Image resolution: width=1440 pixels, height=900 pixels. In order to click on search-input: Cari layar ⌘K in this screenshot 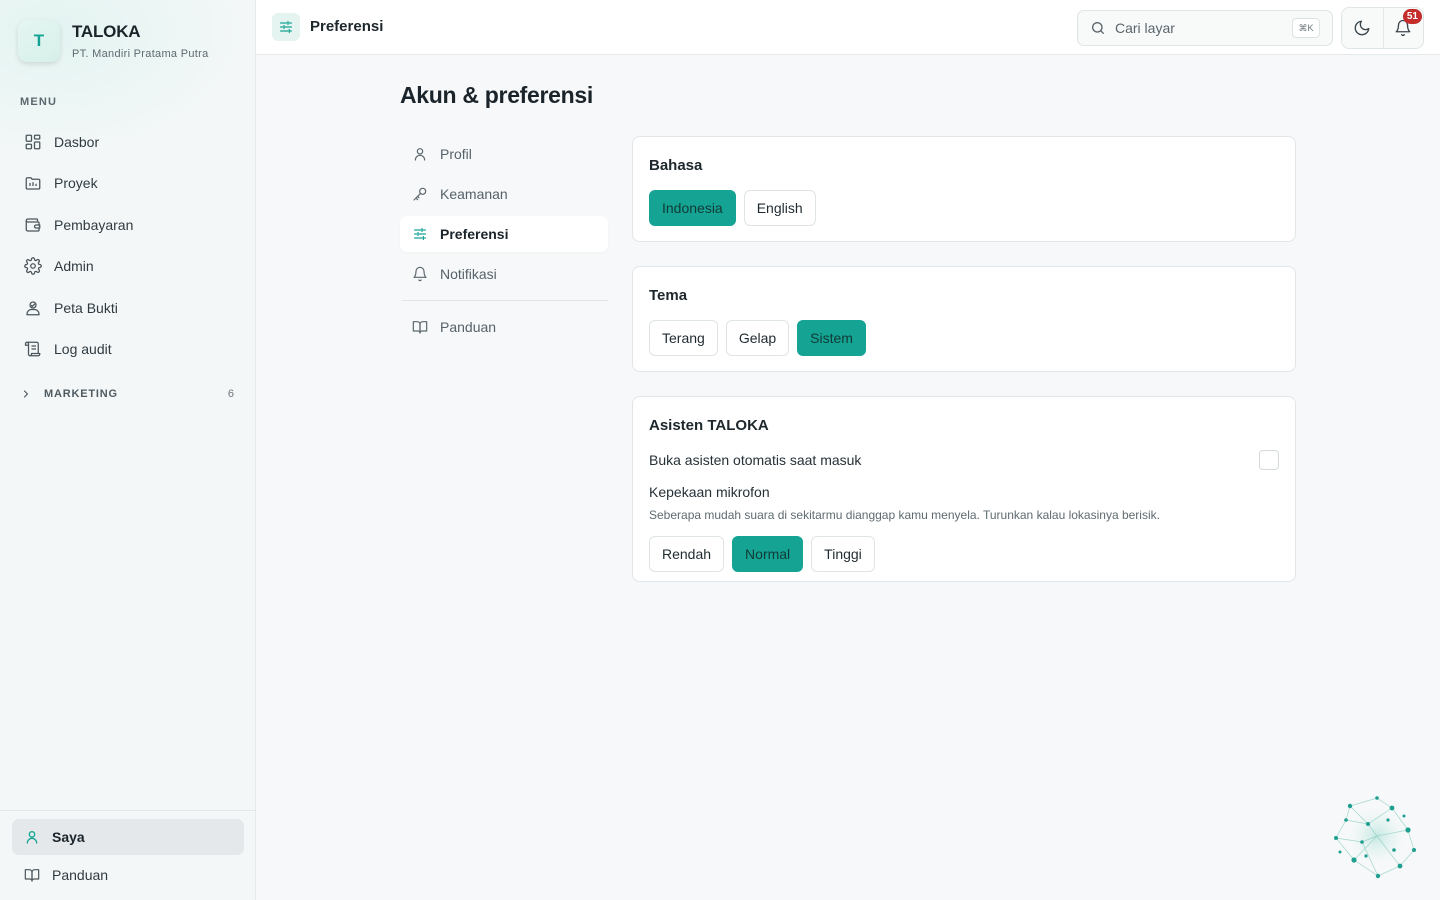, I will do `click(1205, 28)`.